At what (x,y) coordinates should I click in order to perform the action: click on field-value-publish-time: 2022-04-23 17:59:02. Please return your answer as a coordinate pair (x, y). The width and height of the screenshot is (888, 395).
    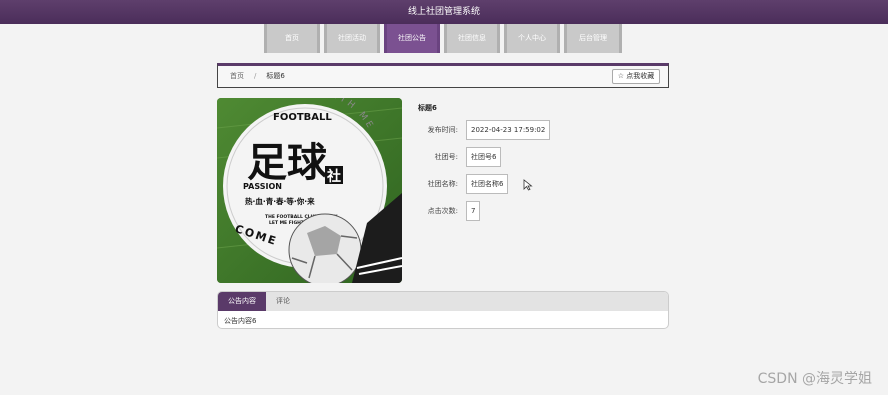
    Looking at the image, I should click on (508, 130).